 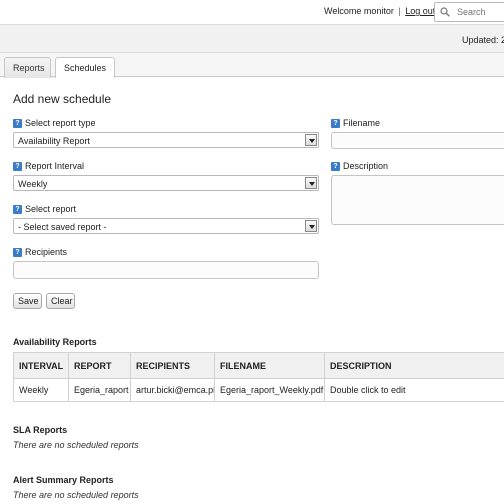 I want to click on saved-report-select: - Select saved report -, so click(x=166, y=226).